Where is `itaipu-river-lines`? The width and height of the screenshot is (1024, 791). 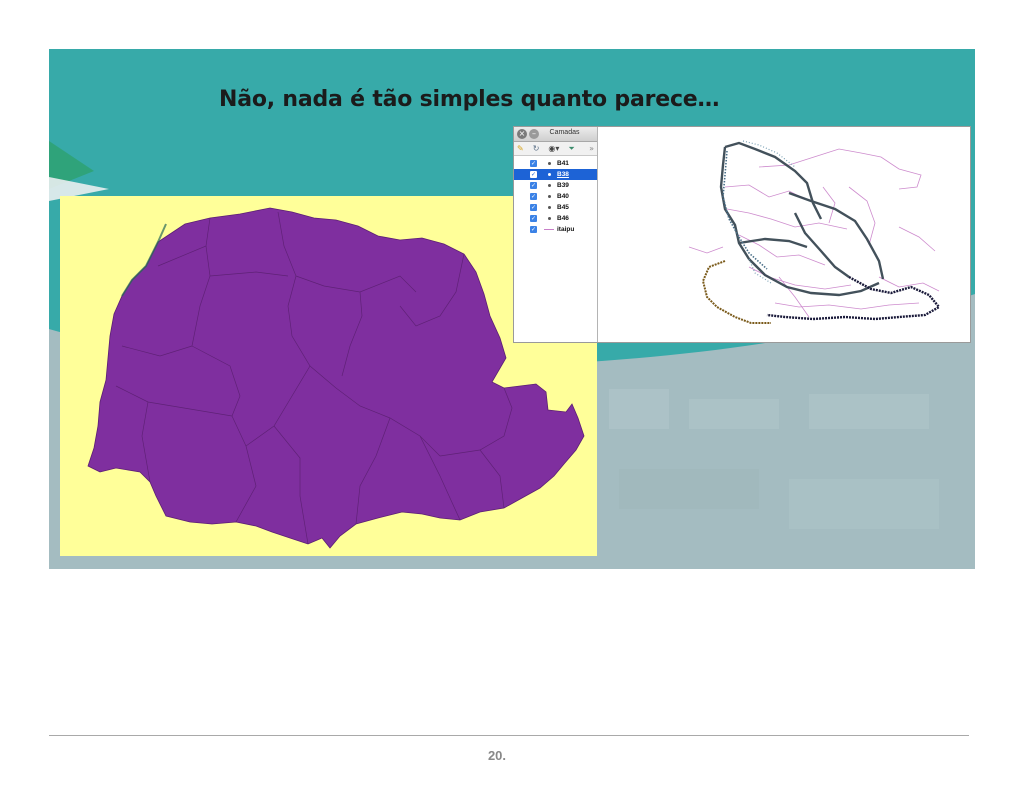
itaipu-river-lines is located at coordinates (814, 233).